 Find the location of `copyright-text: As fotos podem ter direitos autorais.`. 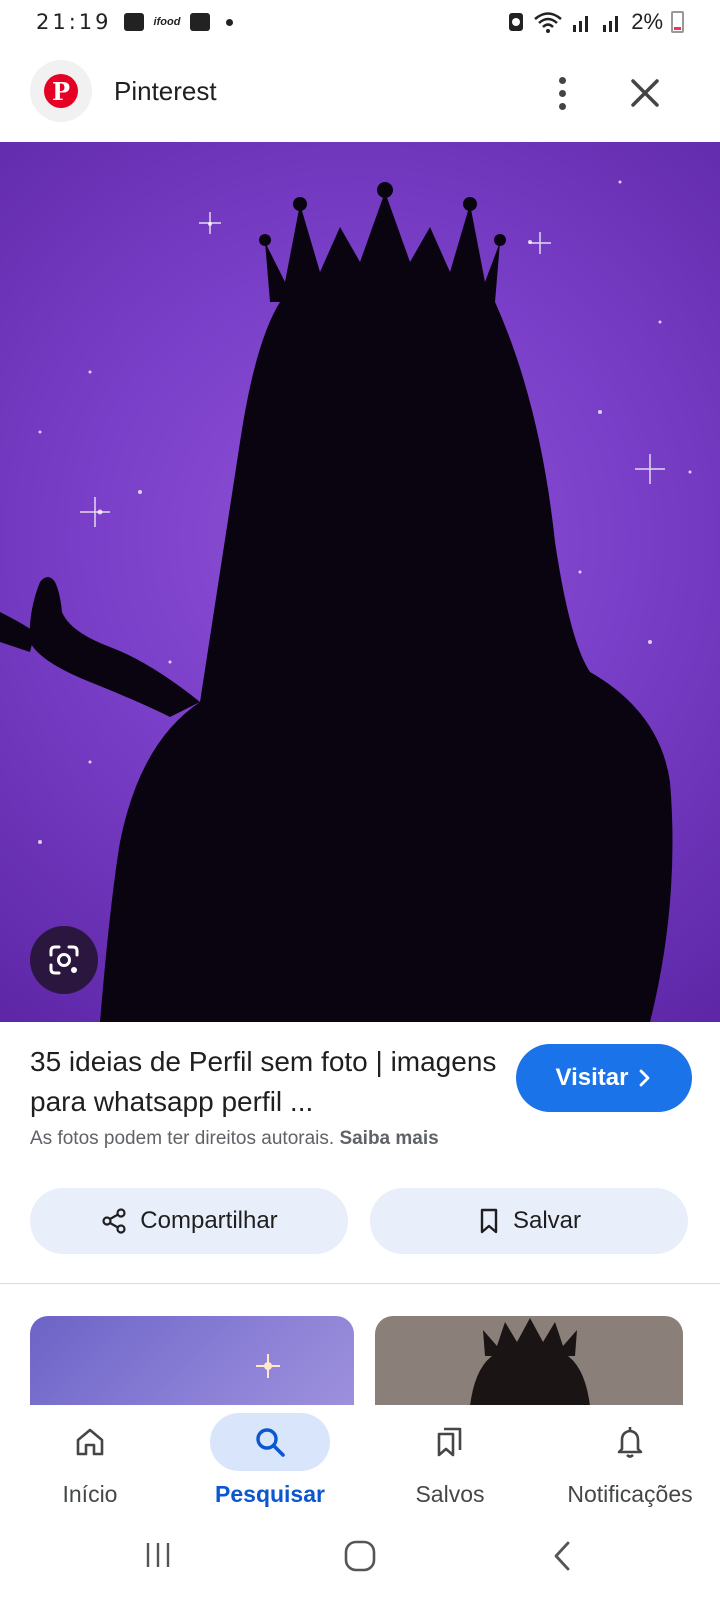

copyright-text: As fotos podem ter direitos autorais. is located at coordinates (182, 1138).